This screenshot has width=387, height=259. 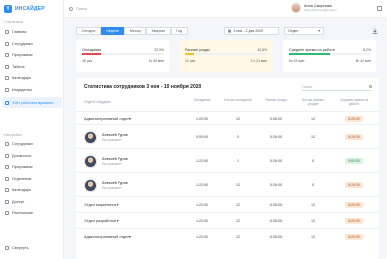 I want to click on logout-icon, so click(x=379, y=8).